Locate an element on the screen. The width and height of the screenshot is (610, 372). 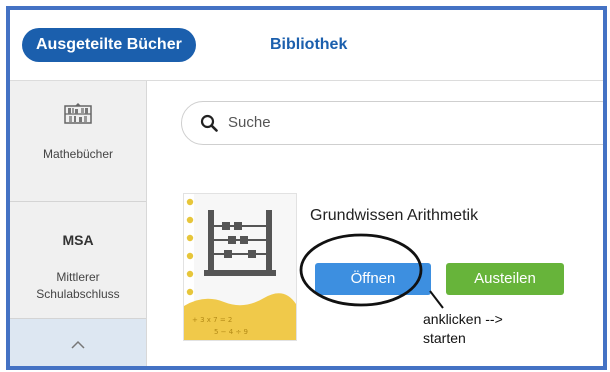
annotation-note-line2: starten is located at coordinates (444, 338).